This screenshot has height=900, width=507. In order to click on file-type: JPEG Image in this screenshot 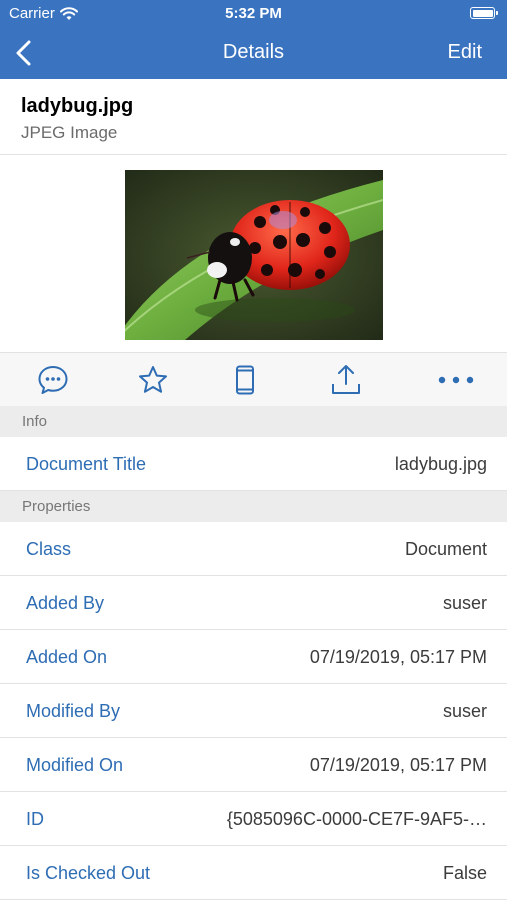, I will do `click(69, 132)`.